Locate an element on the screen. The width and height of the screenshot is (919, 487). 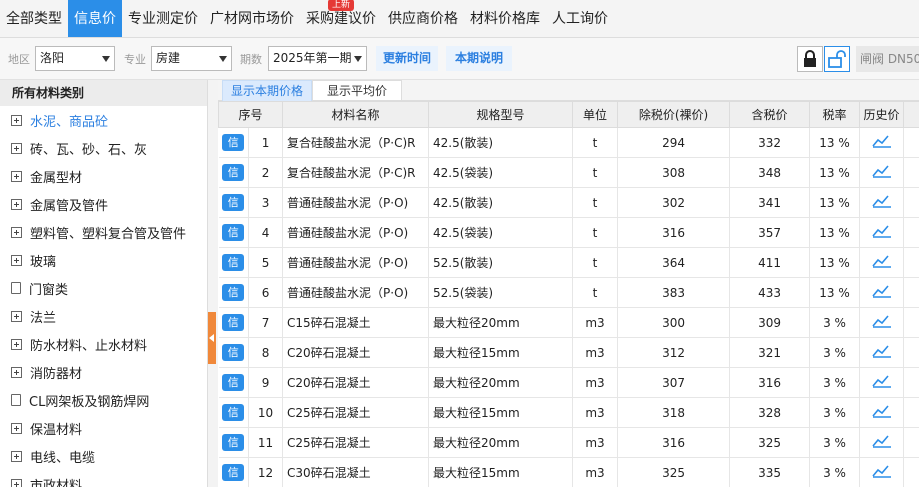
sidebar-item: 塑料管、塑料复合管及管件 is located at coordinates (103, 232).